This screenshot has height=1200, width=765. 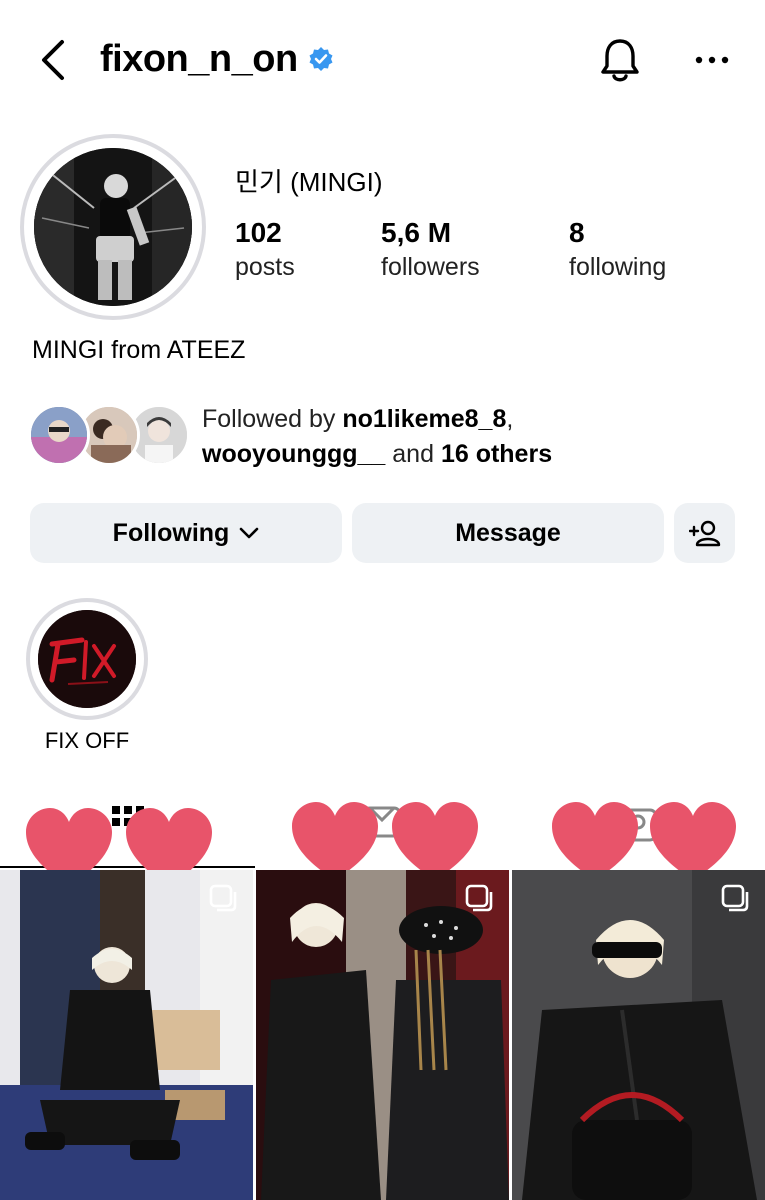 I want to click on mutual-followers-avatars, so click(x=109, y=436).